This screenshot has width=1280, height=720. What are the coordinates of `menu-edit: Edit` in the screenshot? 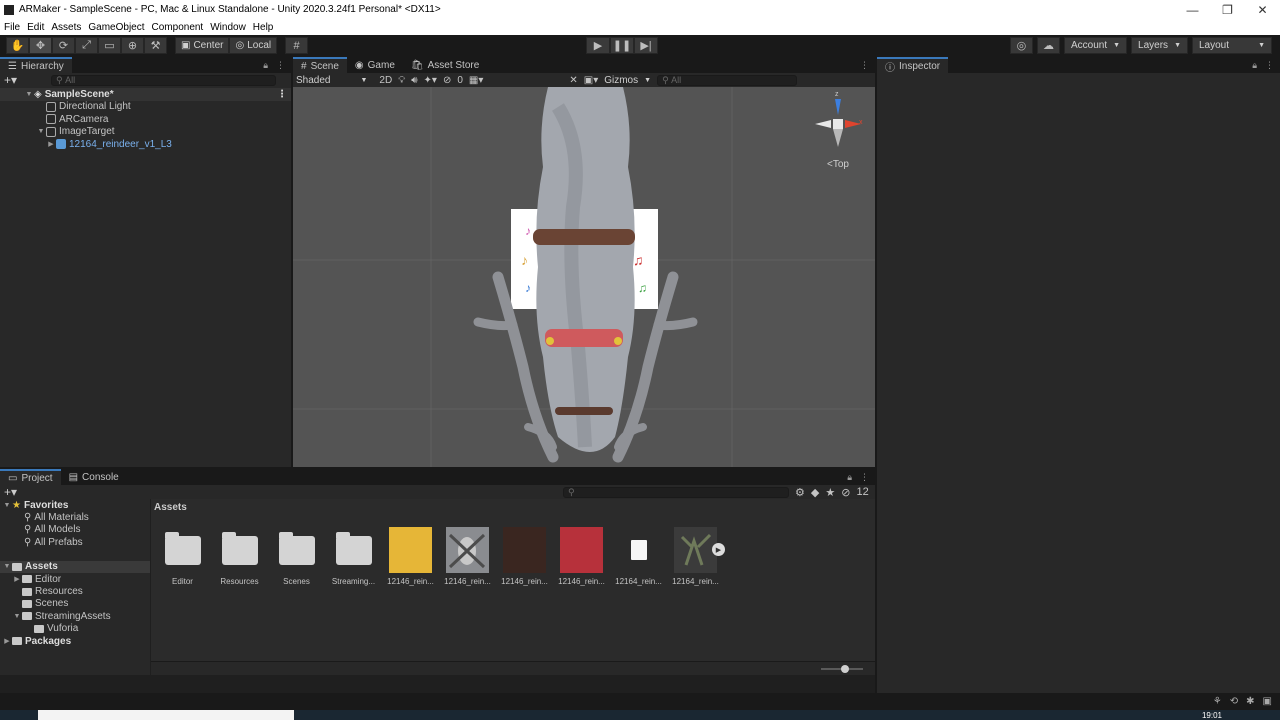 It's located at (35, 27).